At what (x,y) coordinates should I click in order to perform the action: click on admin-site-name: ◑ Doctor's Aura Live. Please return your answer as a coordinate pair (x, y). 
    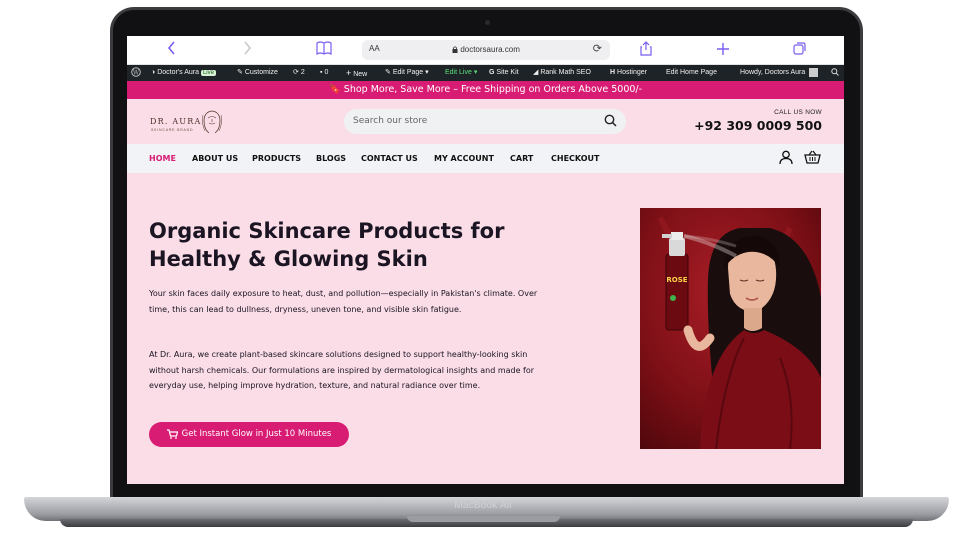
    Looking at the image, I should click on (183, 73).